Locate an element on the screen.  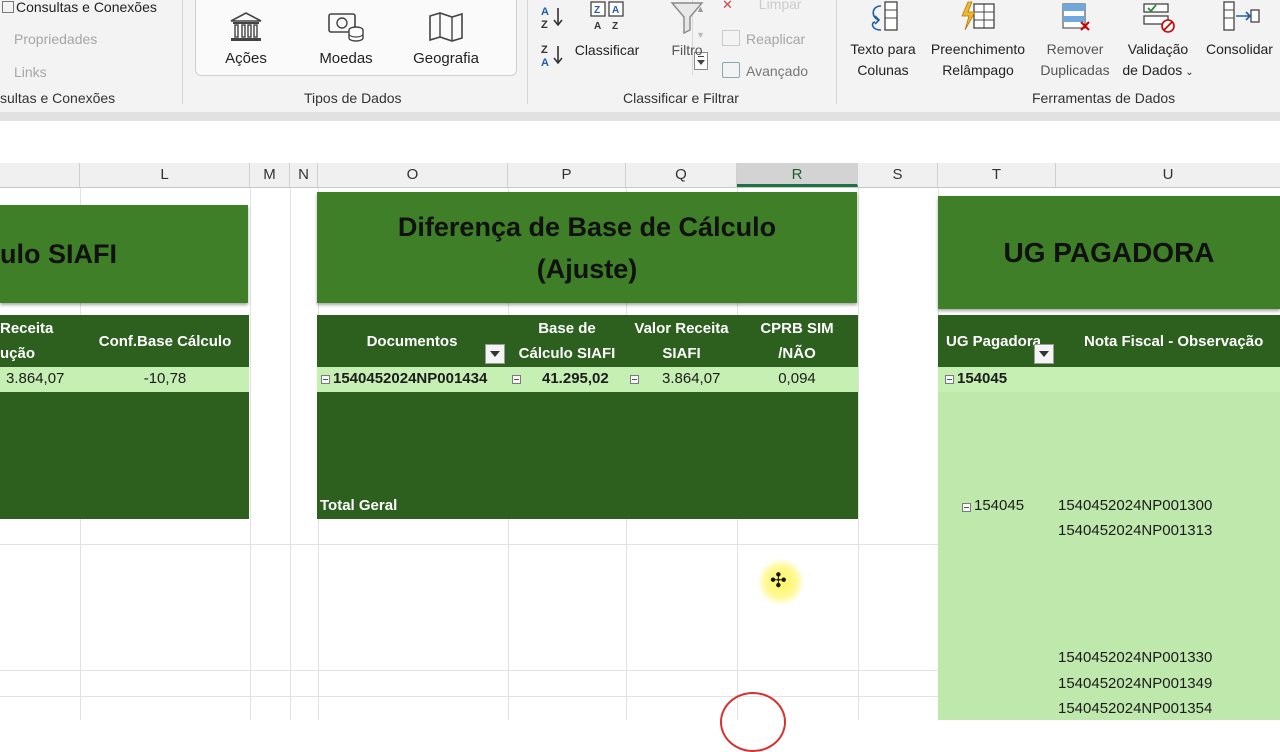
data-validation-label-1: Validação is located at coordinates (1158, 49).